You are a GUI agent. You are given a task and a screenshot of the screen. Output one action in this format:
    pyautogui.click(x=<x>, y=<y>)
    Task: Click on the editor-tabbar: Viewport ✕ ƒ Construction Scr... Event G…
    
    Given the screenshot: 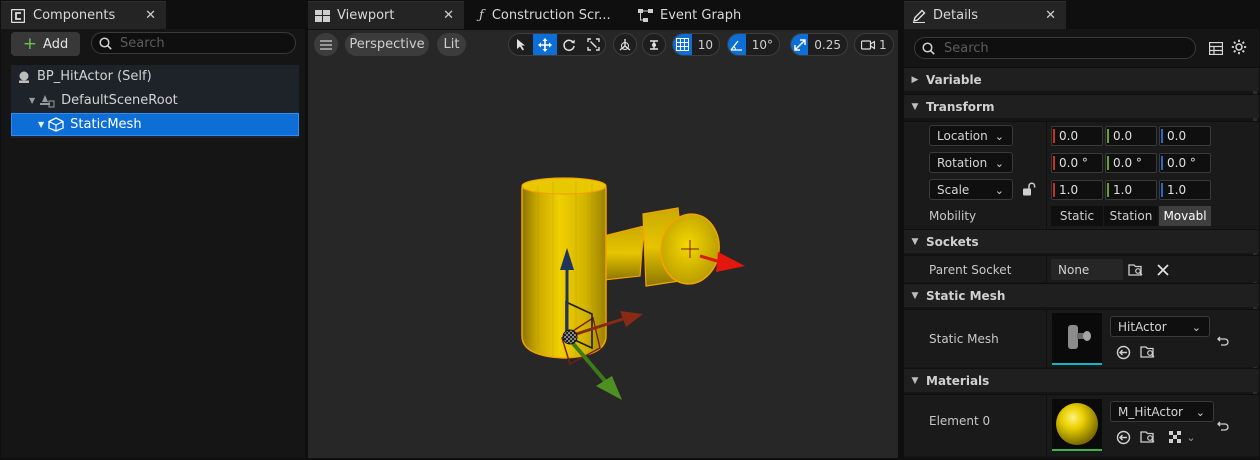 What is the action you would take?
    pyautogui.click(x=603, y=15)
    